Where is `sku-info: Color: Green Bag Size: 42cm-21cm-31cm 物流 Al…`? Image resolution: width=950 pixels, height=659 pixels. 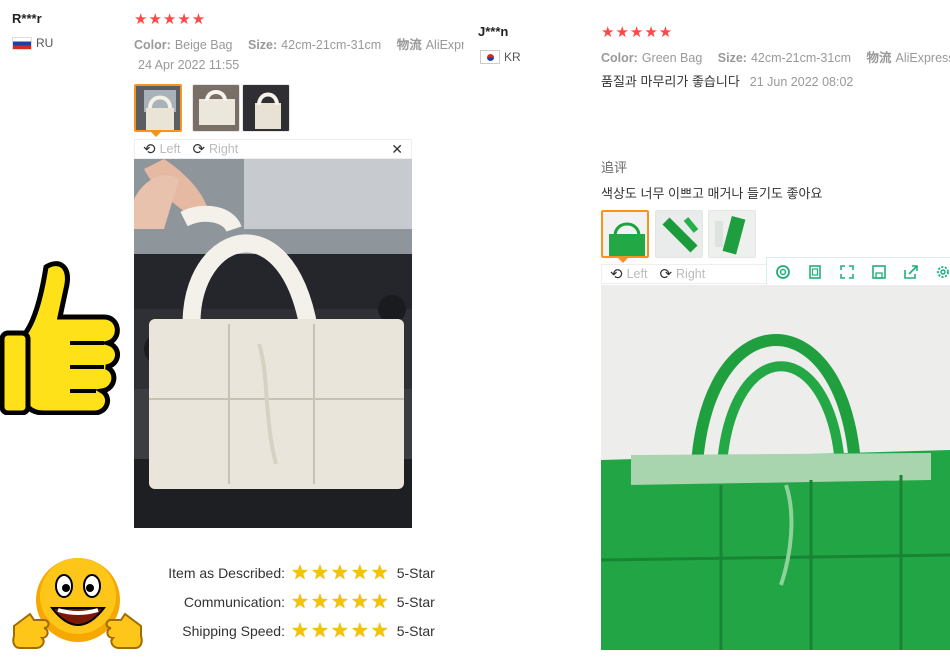 sku-info: Color: Green Bag Size: 42cm-21cm-31cm 物流 Al… is located at coordinates (775, 56).